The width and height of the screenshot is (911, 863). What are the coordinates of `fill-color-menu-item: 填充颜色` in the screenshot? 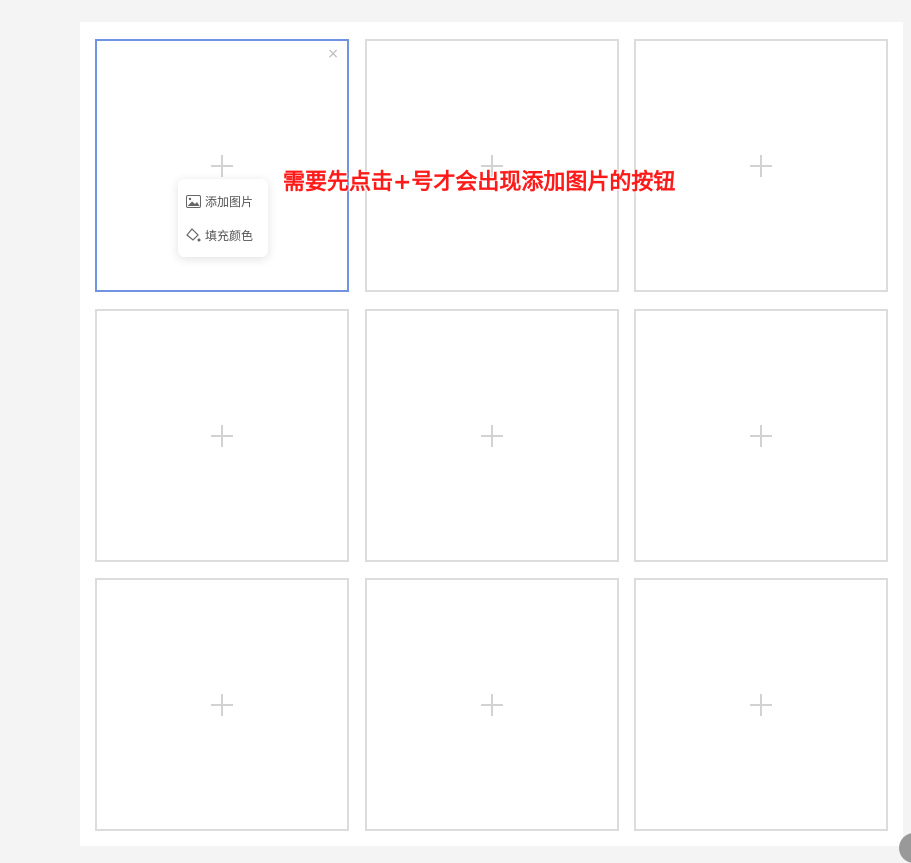 It's located at (219, 235).